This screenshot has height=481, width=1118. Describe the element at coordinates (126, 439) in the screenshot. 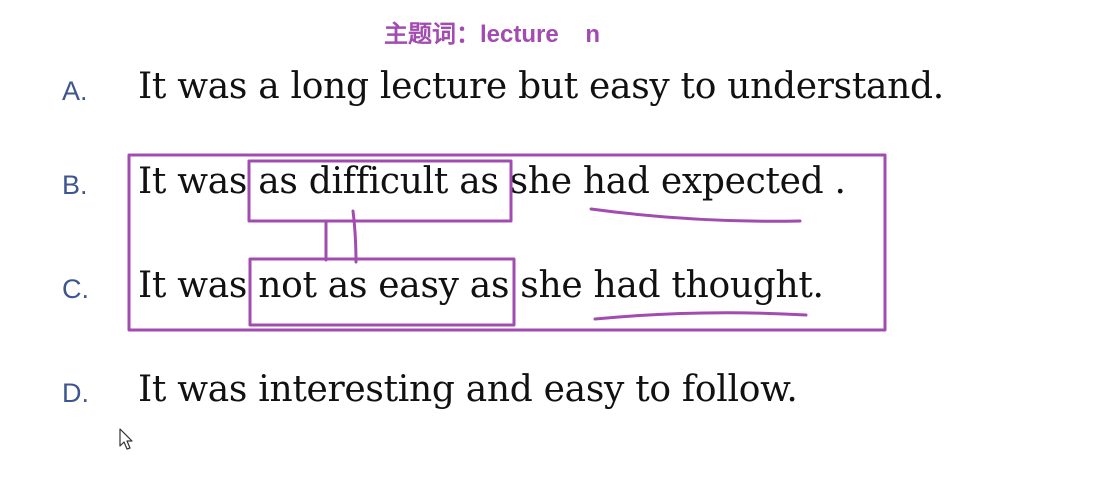

I see `mouse-pointer-icon` at that location.